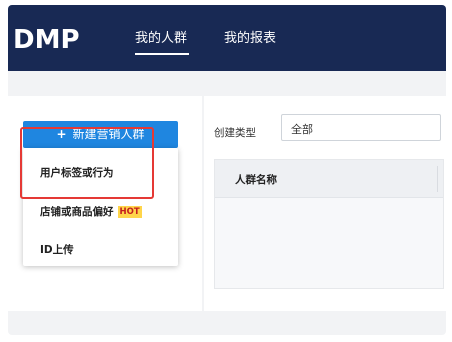  What do you see at coordinates (161, 39) in the screenshot?
I see `tab-my-audiences: 我的人群` at bounding box center [161, 39].